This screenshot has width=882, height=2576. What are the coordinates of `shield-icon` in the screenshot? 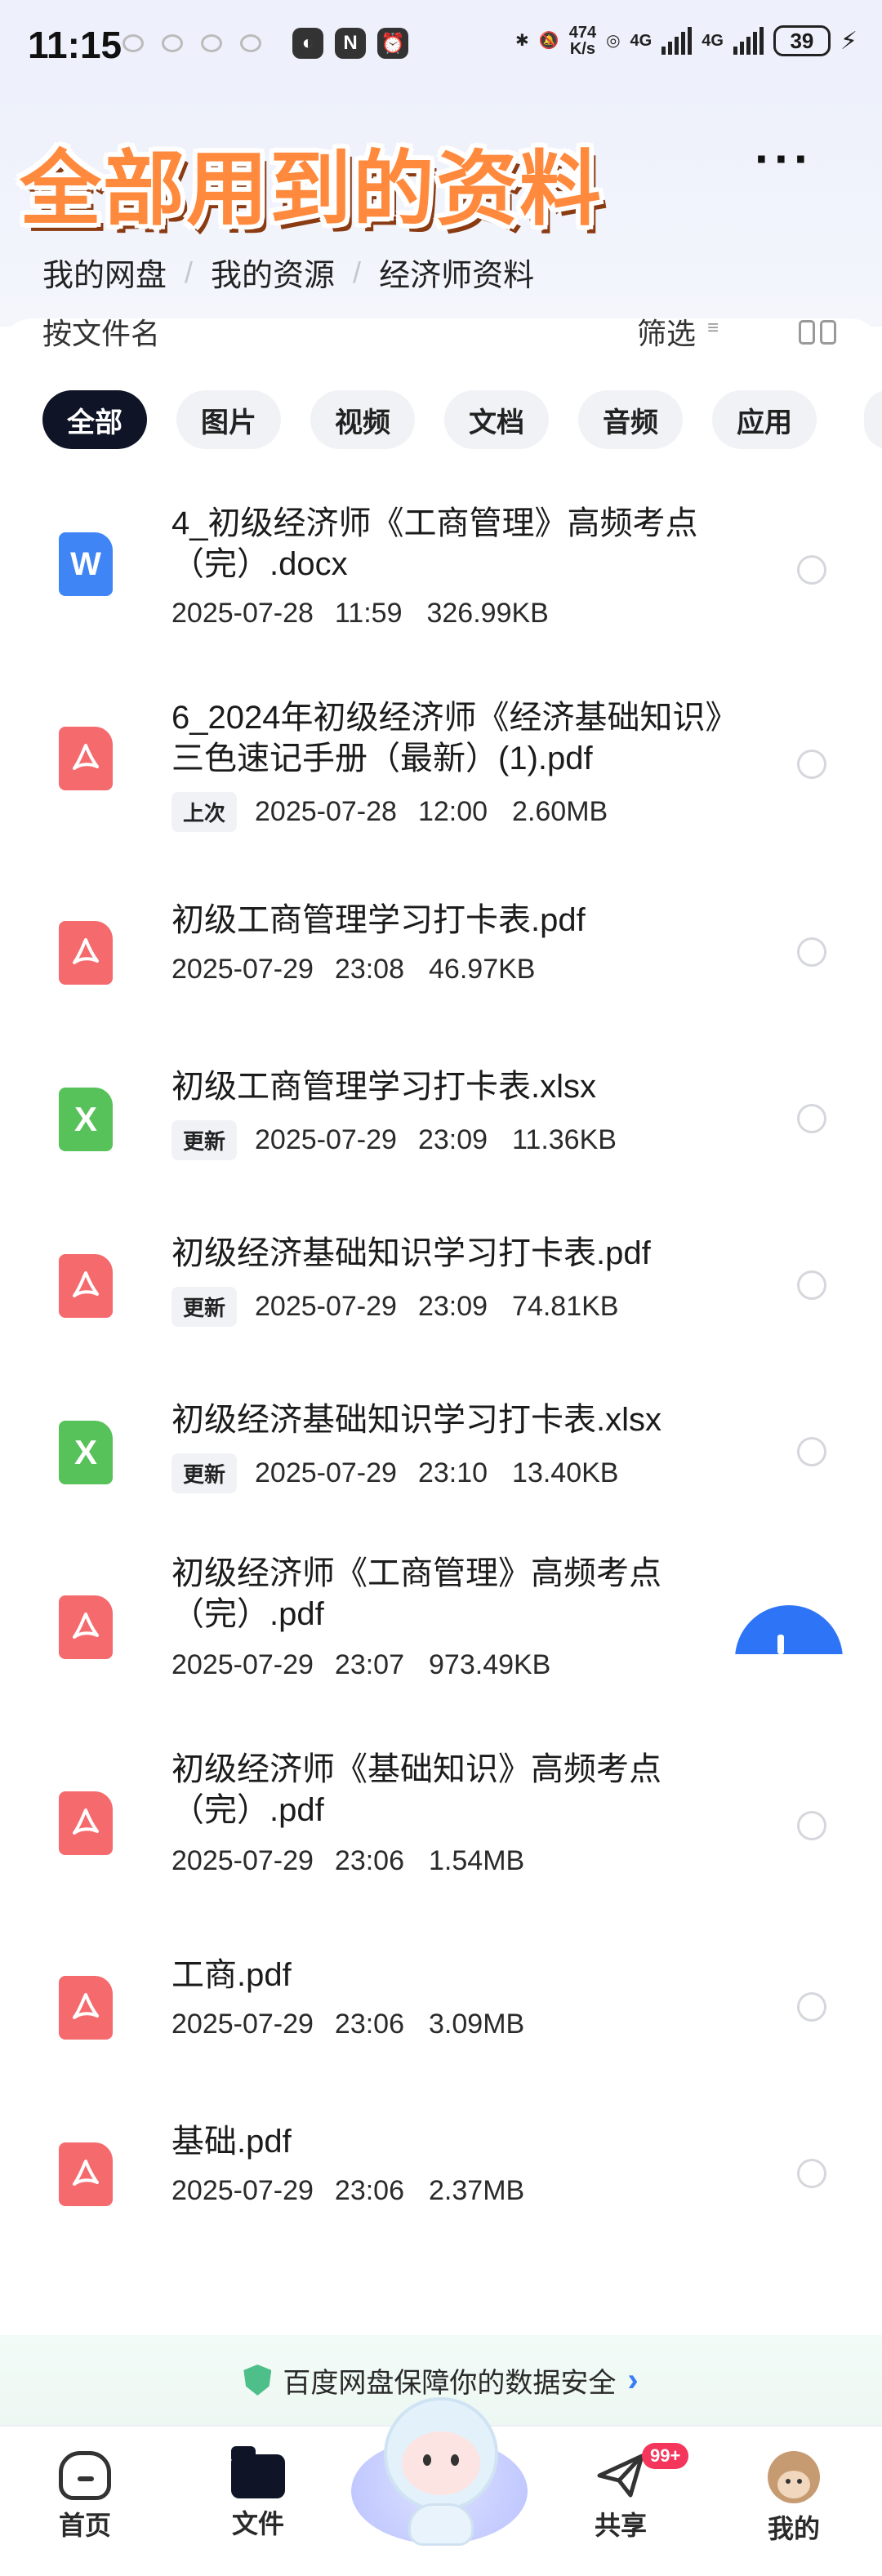 It's located at (257, 2380).